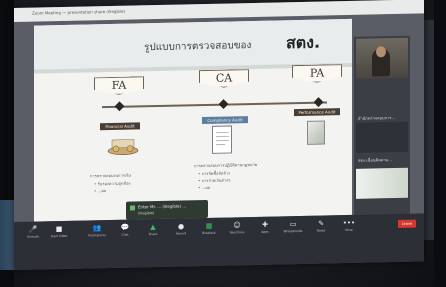 This screenshot has width=446, height=287. What do you see at coordinates (303, 42) in the screenshot?
I see `slide-title-emphasis: สตง.` at bounding box center [303, 42].